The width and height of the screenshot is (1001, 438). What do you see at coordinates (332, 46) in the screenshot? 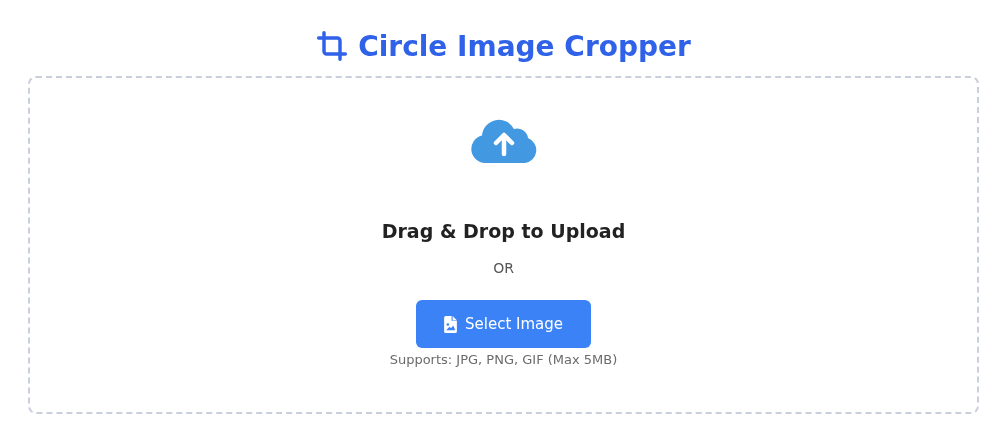
I see `crop-icon` at bounding box center [332, 46].